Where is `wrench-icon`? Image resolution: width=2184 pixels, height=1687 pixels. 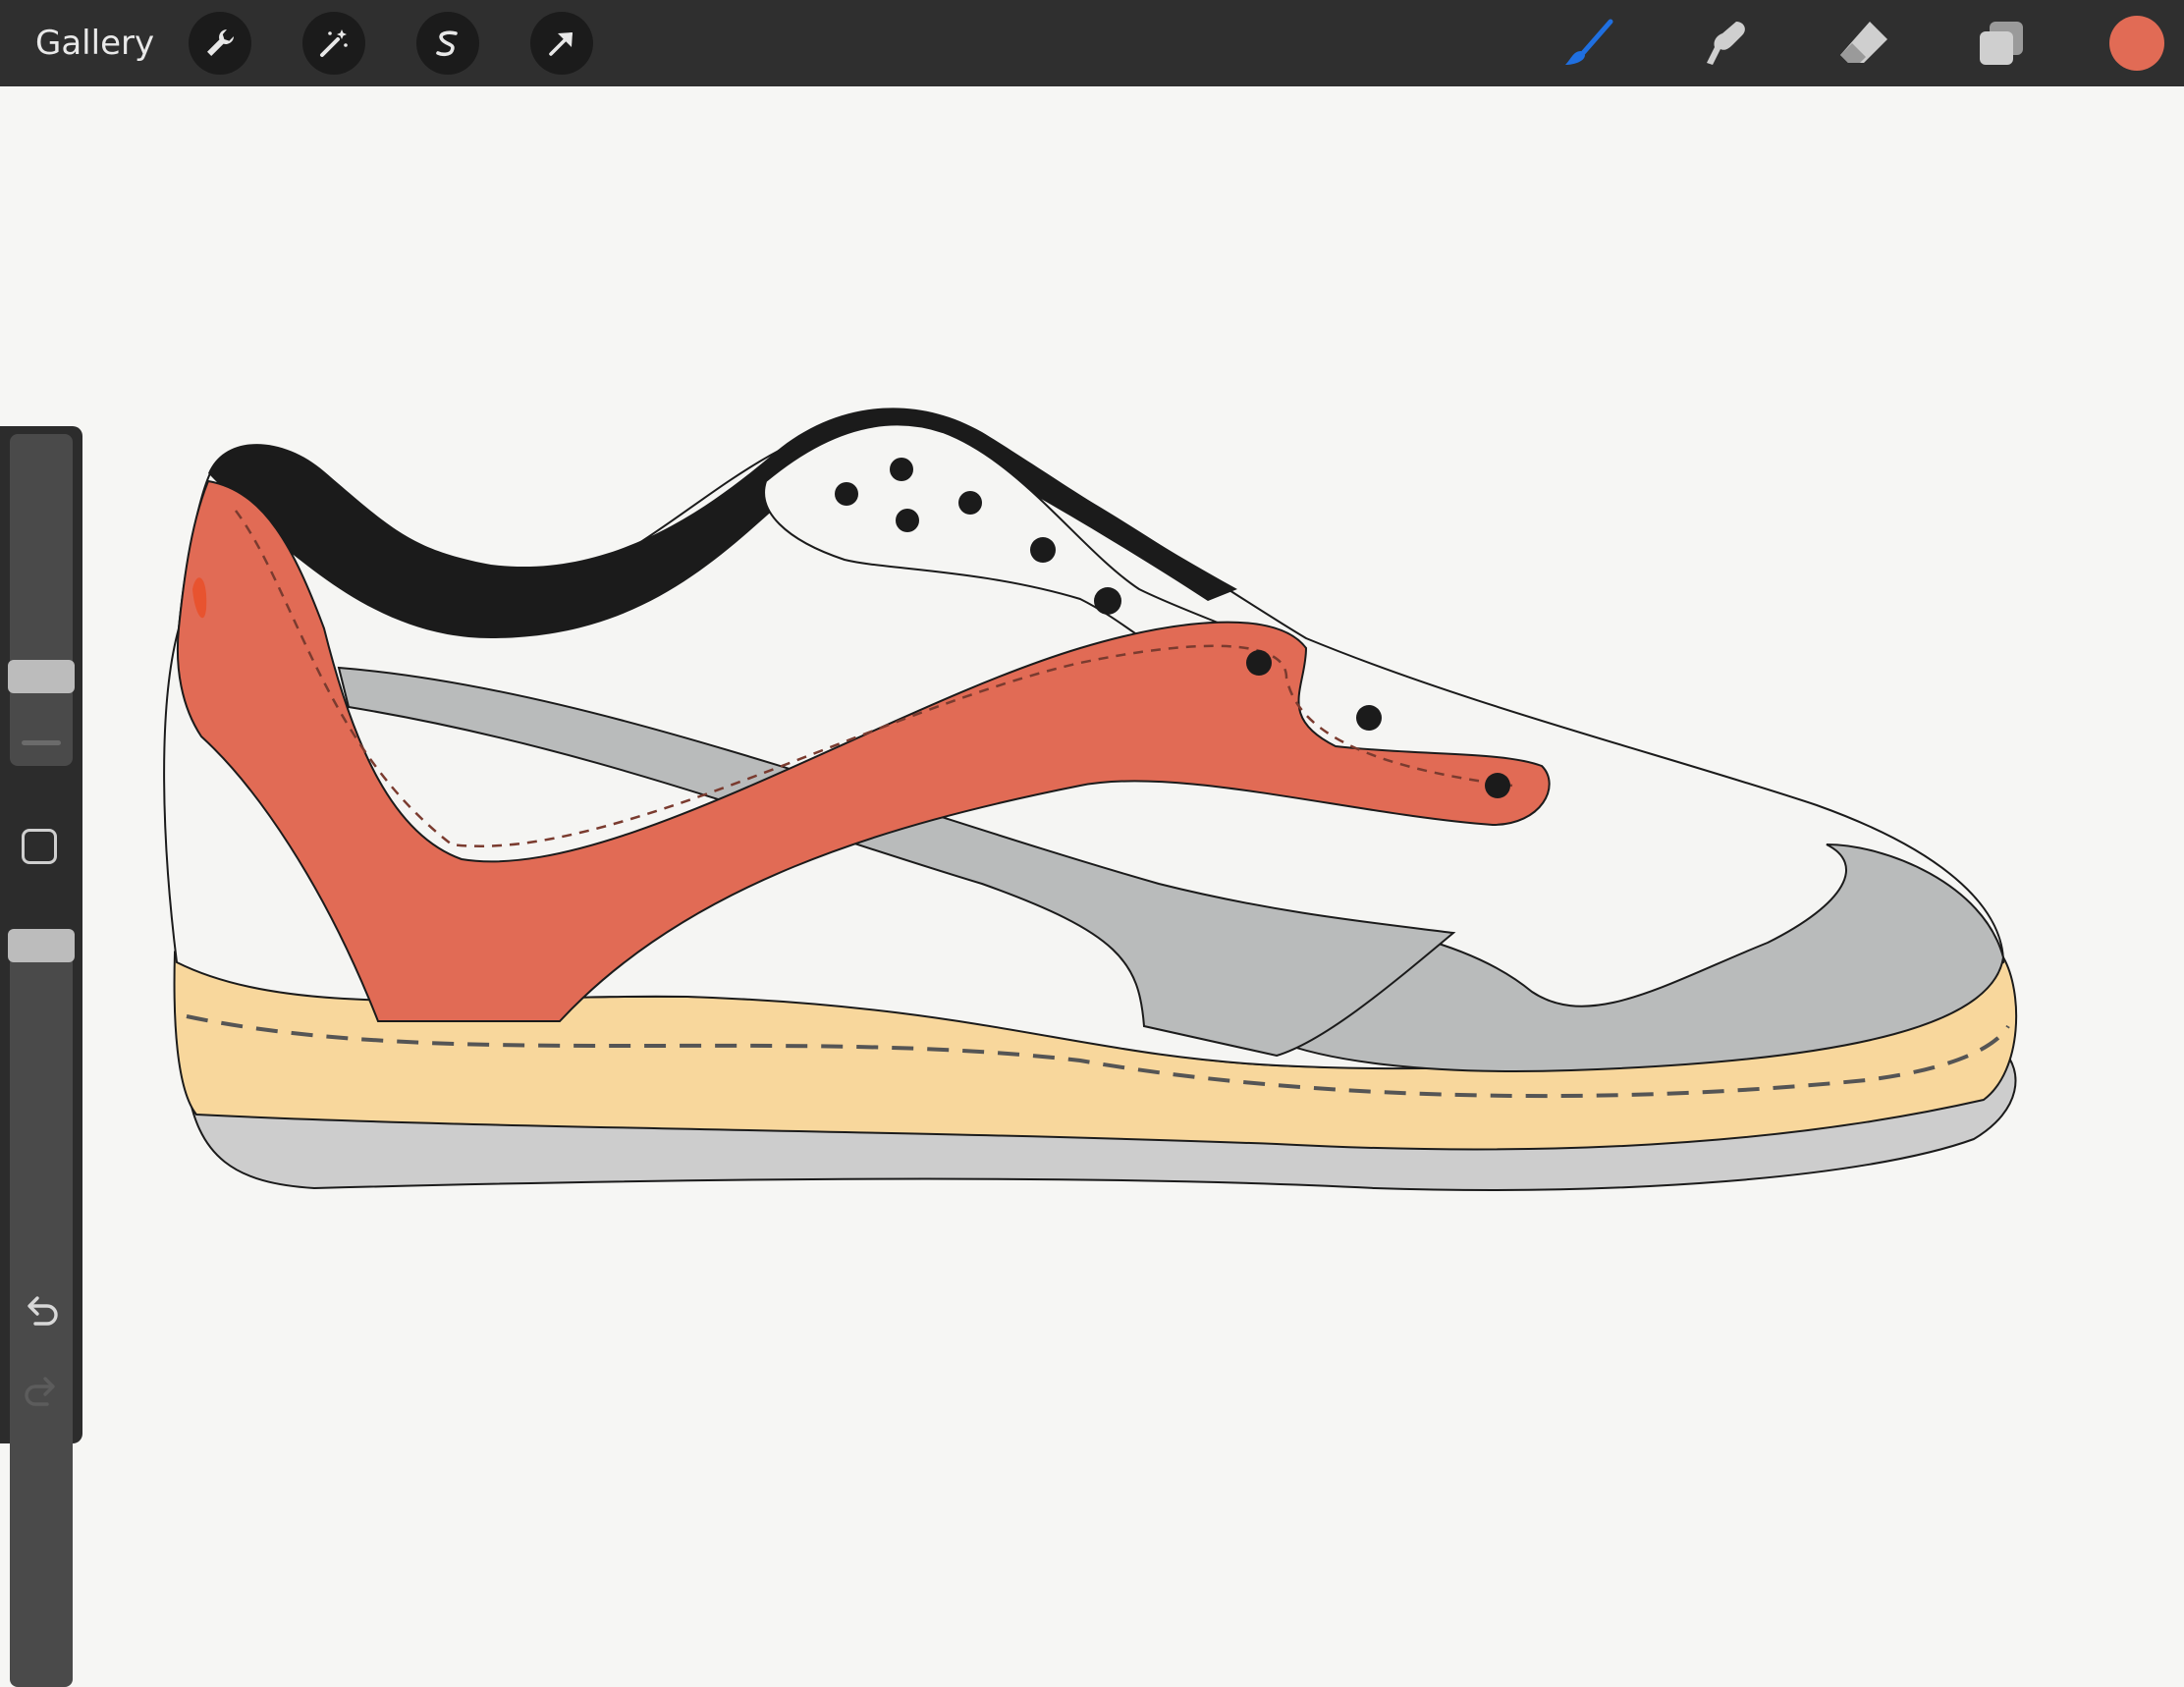 wrench-icon is located at coordinates (220, 42).